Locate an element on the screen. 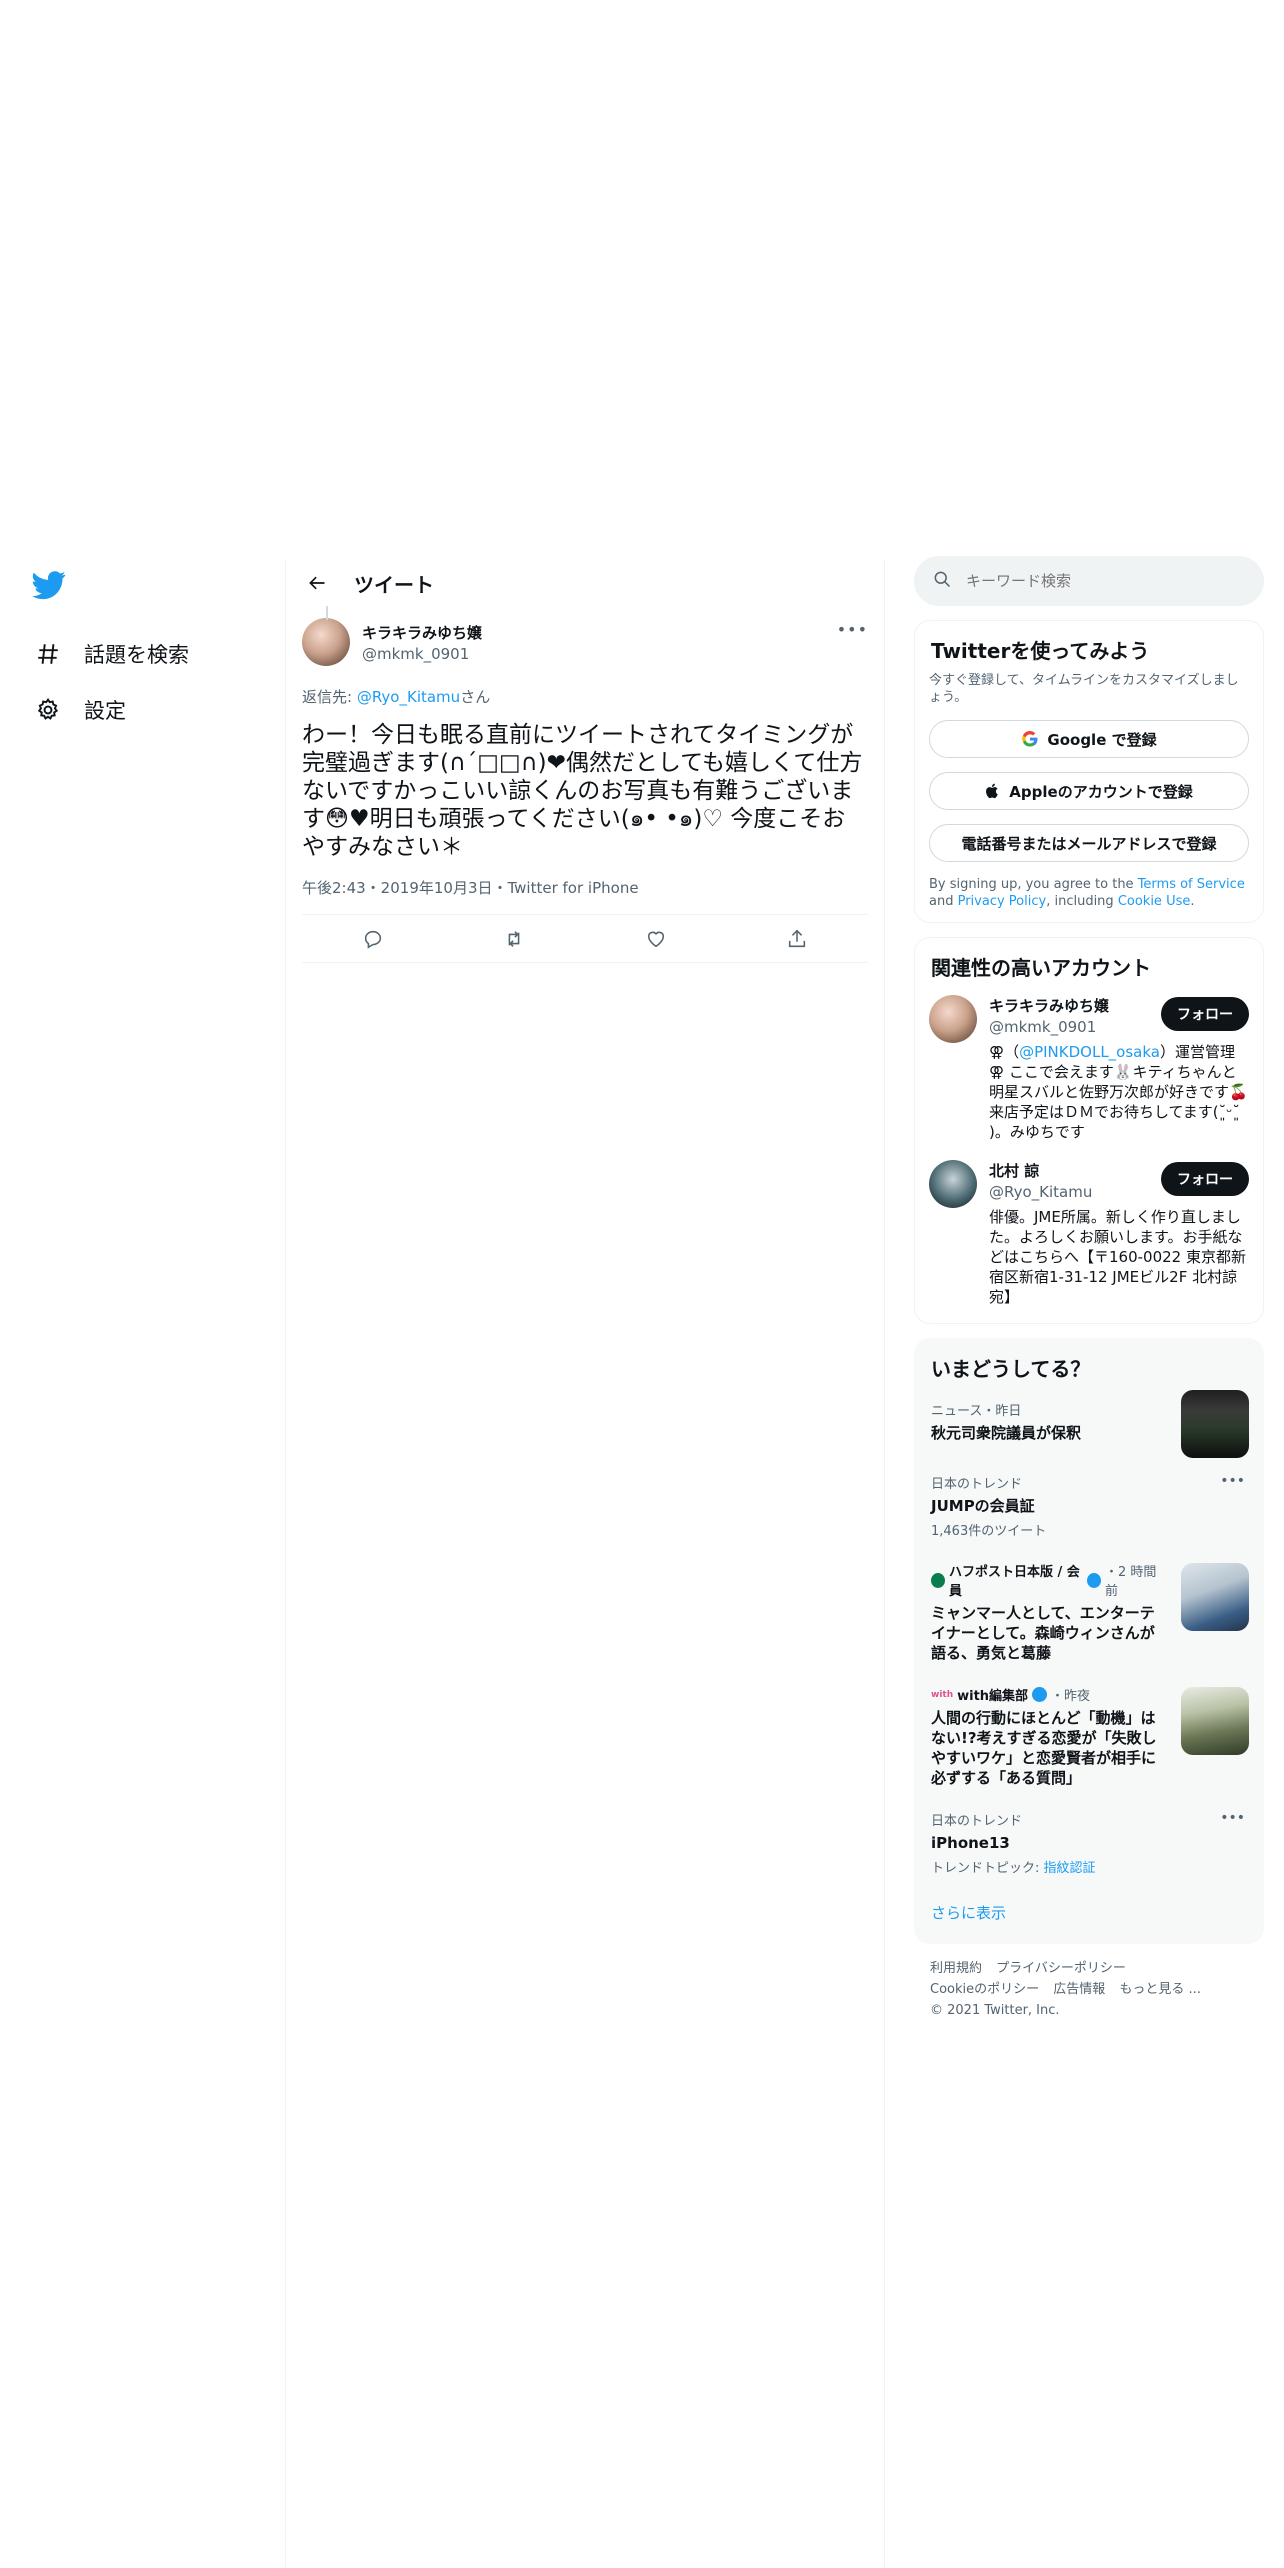  author-display-name: キラキラみゆち嬢 is located at coordinates (422, 632).